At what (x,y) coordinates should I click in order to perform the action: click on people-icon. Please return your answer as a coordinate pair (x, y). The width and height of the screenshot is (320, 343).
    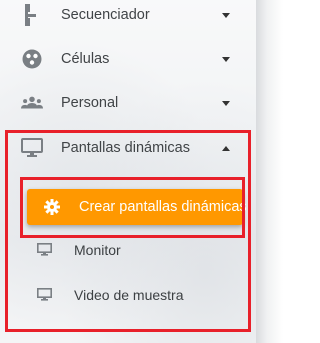
    Looking at the image, I should click on (32, 103).